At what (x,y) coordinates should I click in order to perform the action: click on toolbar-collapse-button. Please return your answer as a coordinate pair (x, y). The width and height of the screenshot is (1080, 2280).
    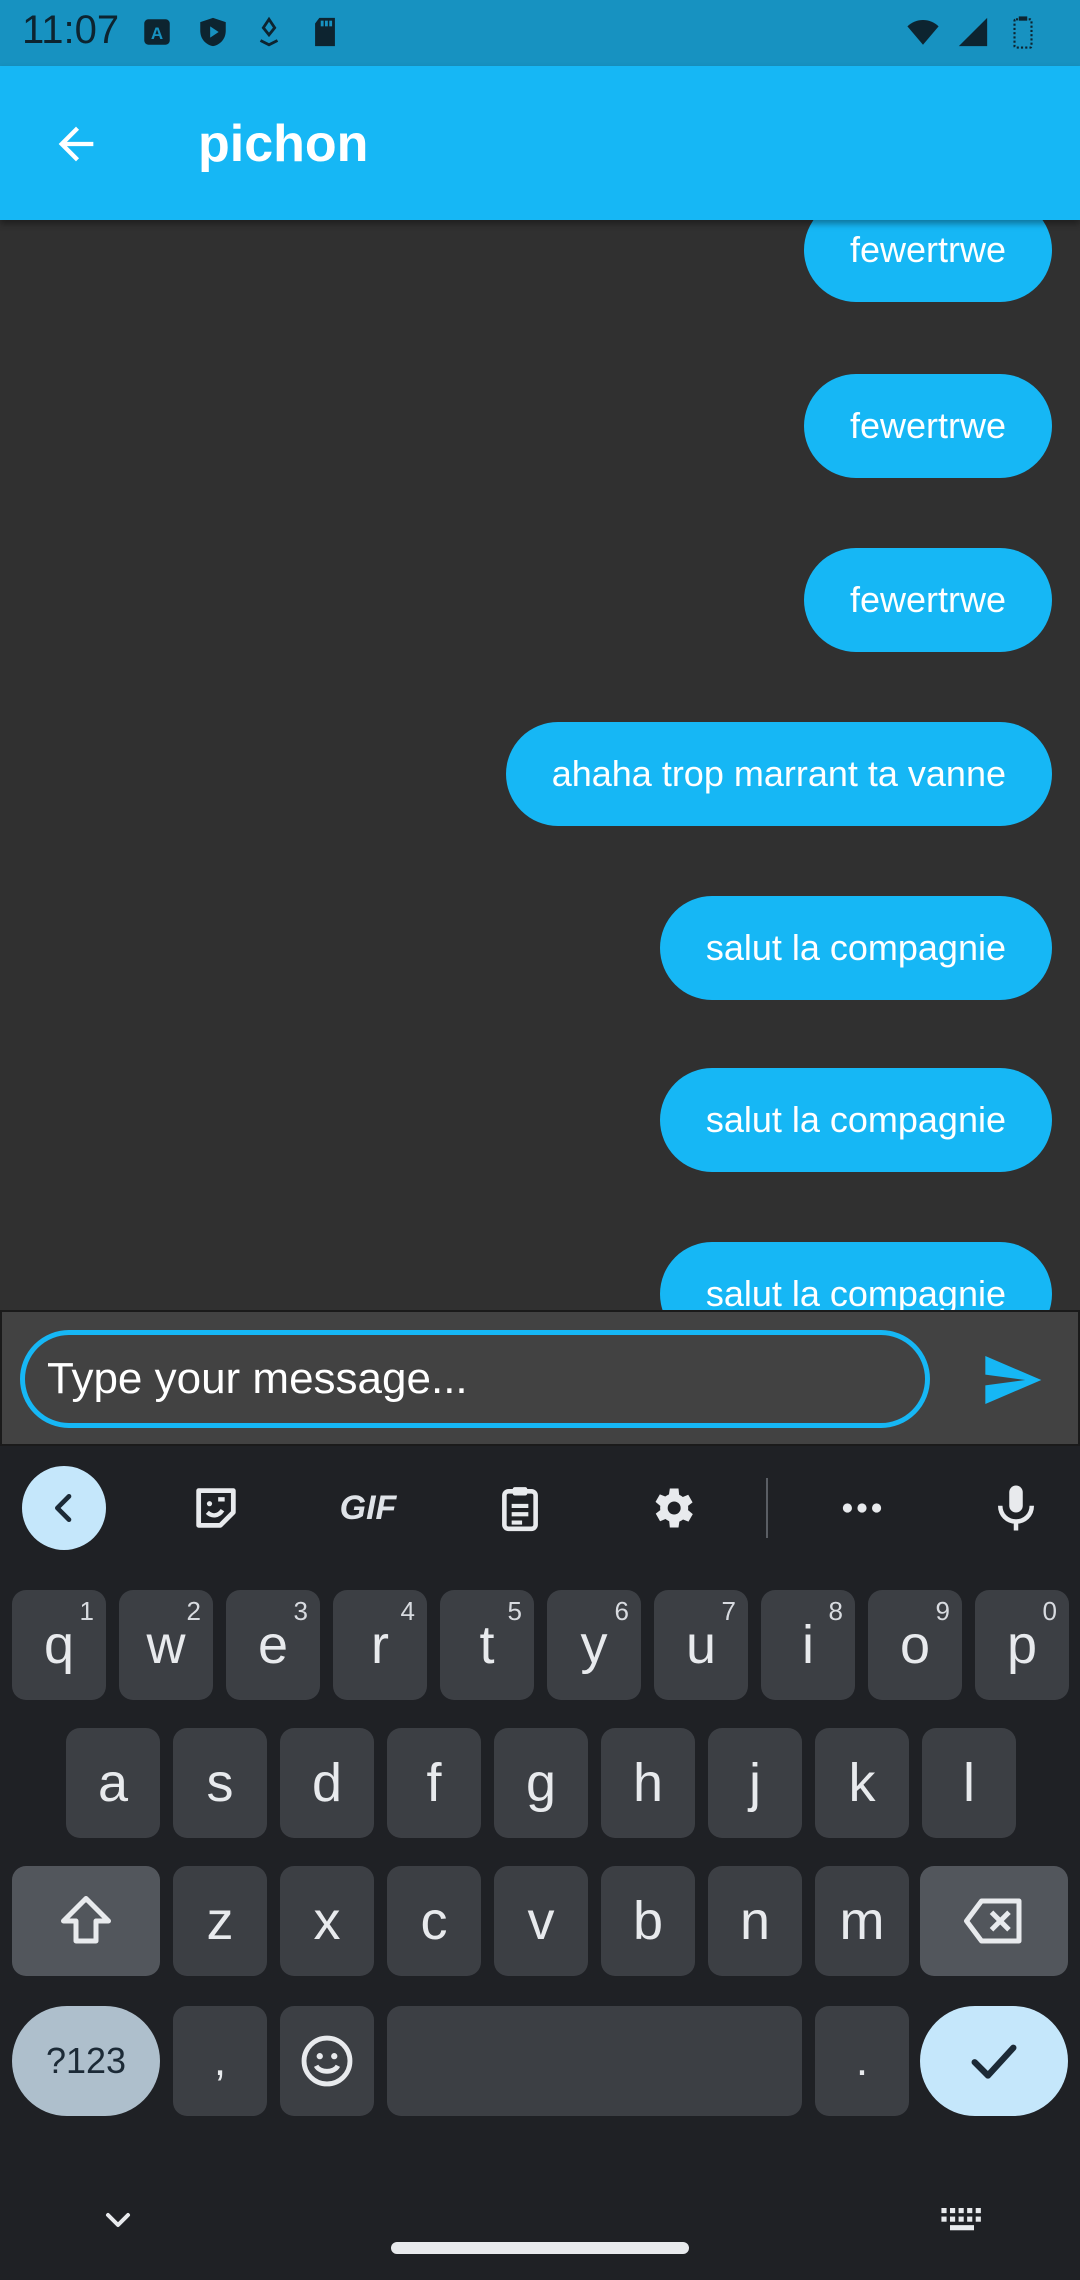
    Looking at the image, I should click on (64, 1508).